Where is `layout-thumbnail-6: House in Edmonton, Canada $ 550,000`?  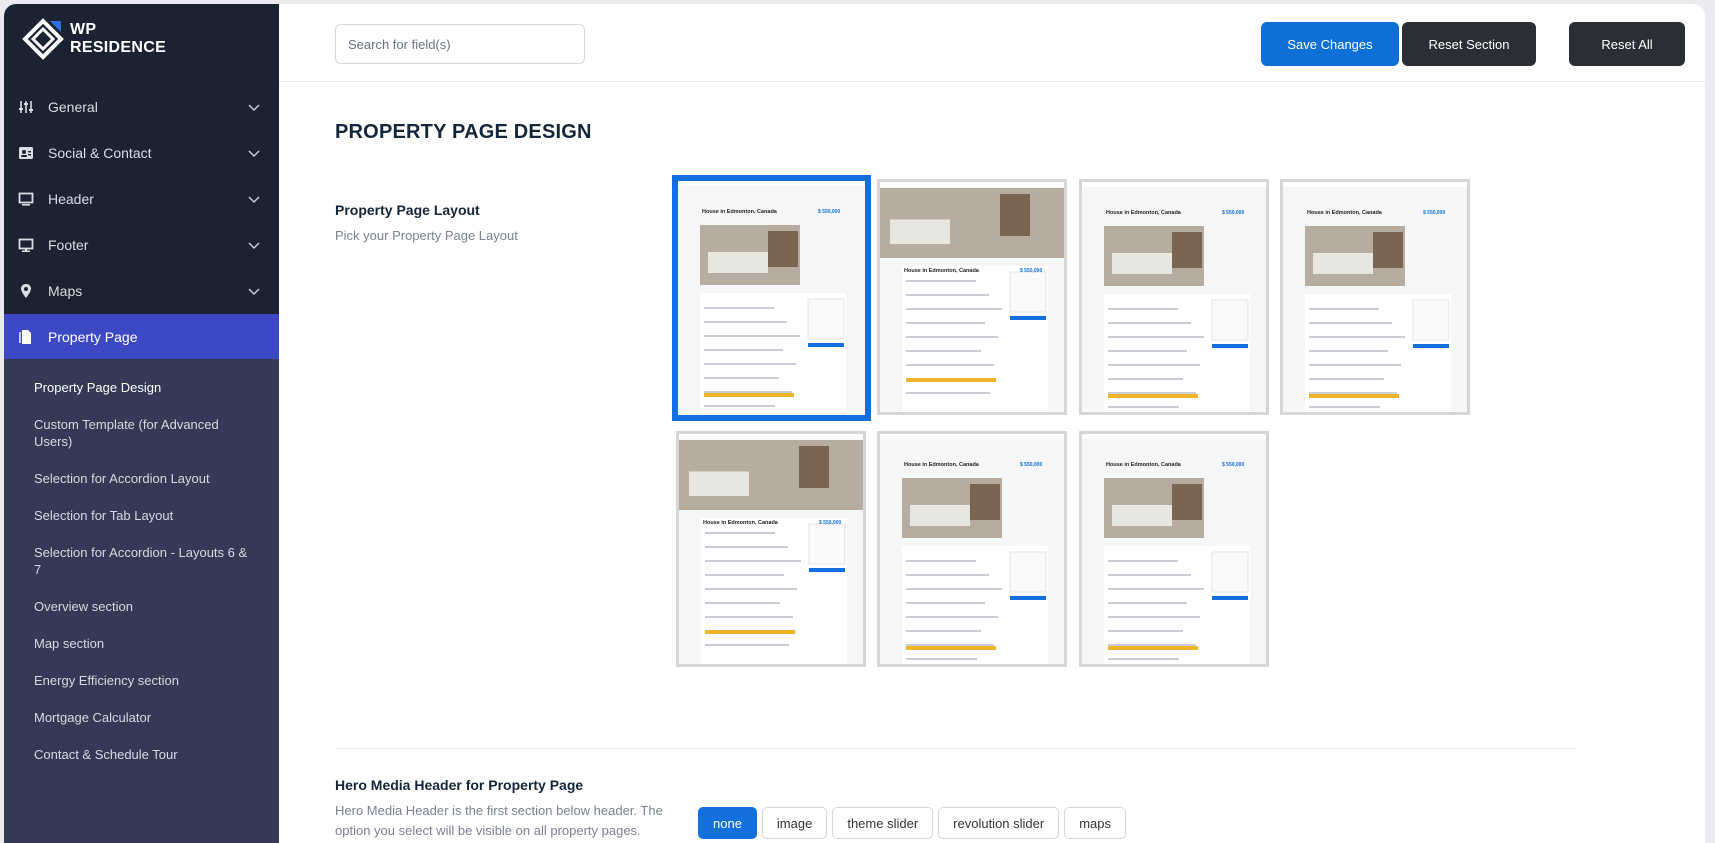
layout-thumbnail-6: House in Edmonton, Canada $ 550,000 is located at coordinates (972, 549).